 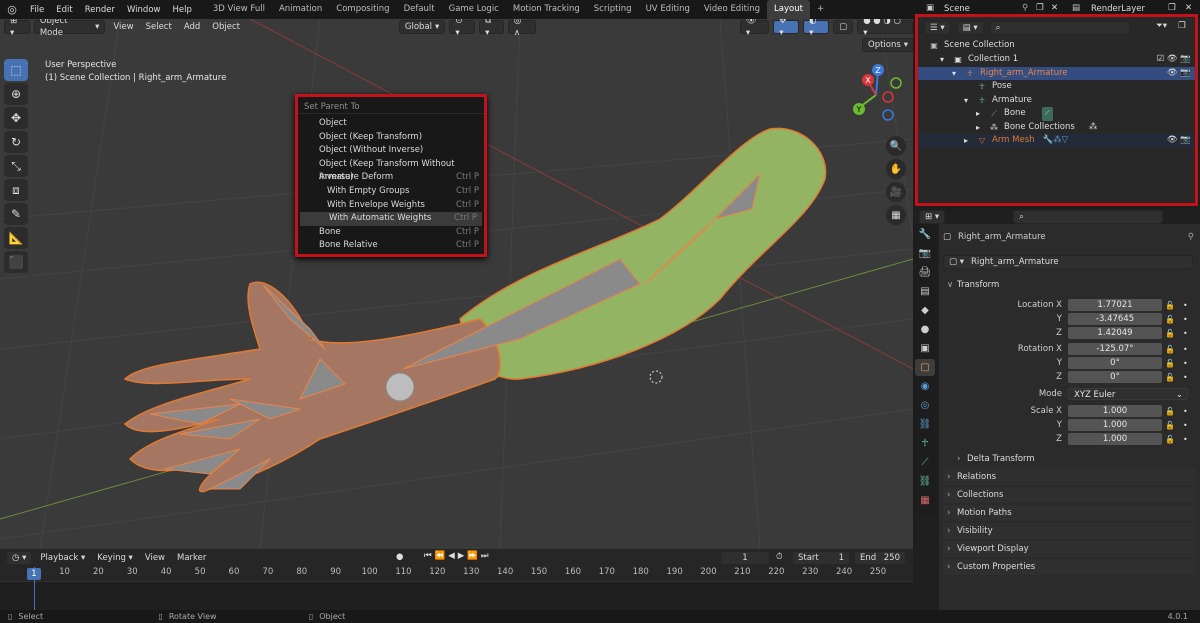 What do you see at coordinates (1056, 46) in the screenshot?
I see `outliner-row-scene-collection: ▣ Scene Collection` at bounding box center [1056, 46].